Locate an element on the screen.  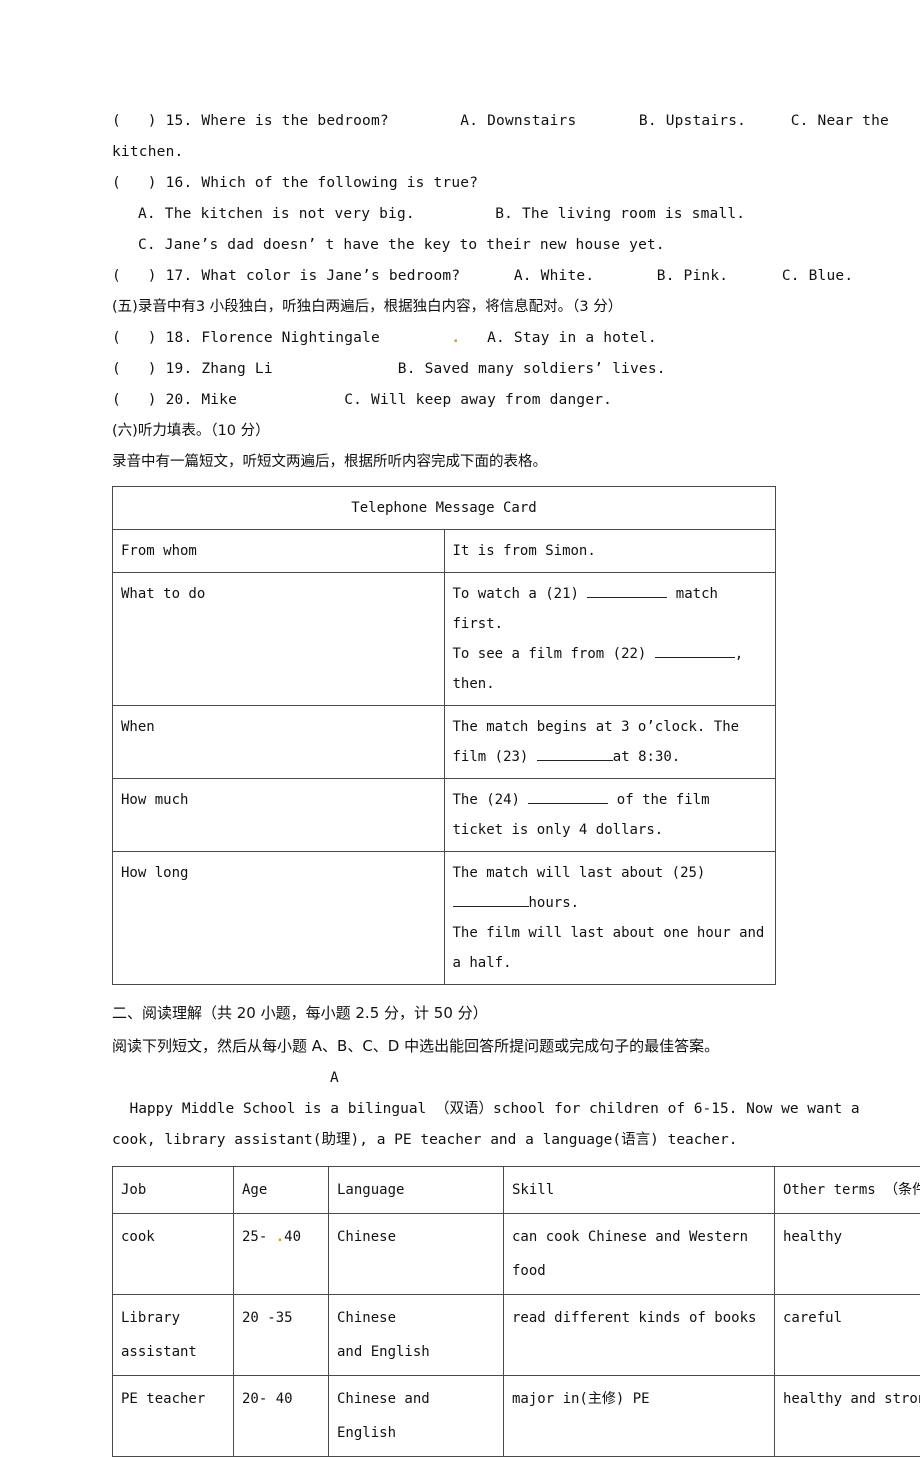
q19-left: Zhang Li is located at coordinates (236, 369).